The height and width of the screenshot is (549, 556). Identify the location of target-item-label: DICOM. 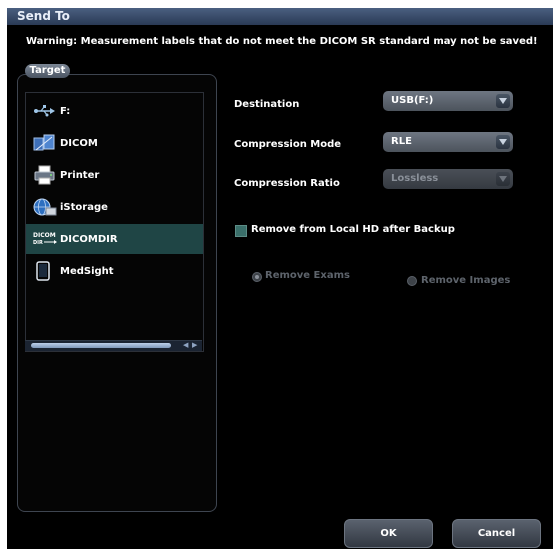
(79, 143).